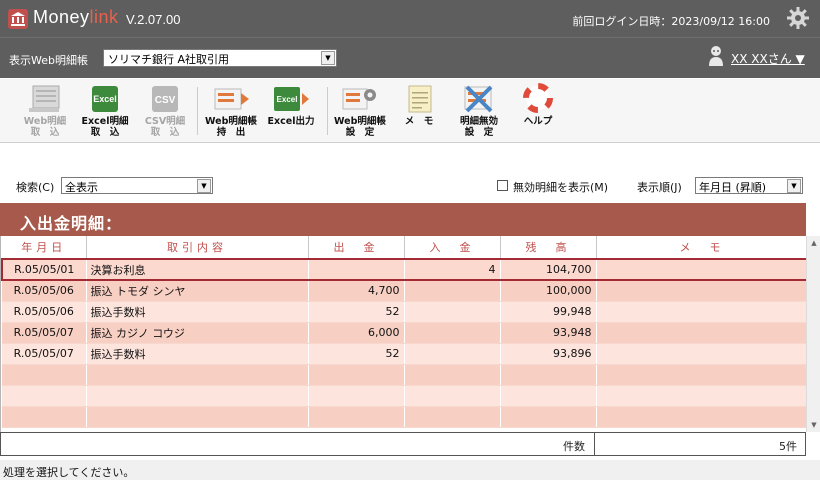 This screenshot has height=480, width=820. What do you see at coordinates (169, 59) in the screenshot?
I see `account-select-value: ソリマチ銀行 A社取引用` at bounding box center [169, 59].